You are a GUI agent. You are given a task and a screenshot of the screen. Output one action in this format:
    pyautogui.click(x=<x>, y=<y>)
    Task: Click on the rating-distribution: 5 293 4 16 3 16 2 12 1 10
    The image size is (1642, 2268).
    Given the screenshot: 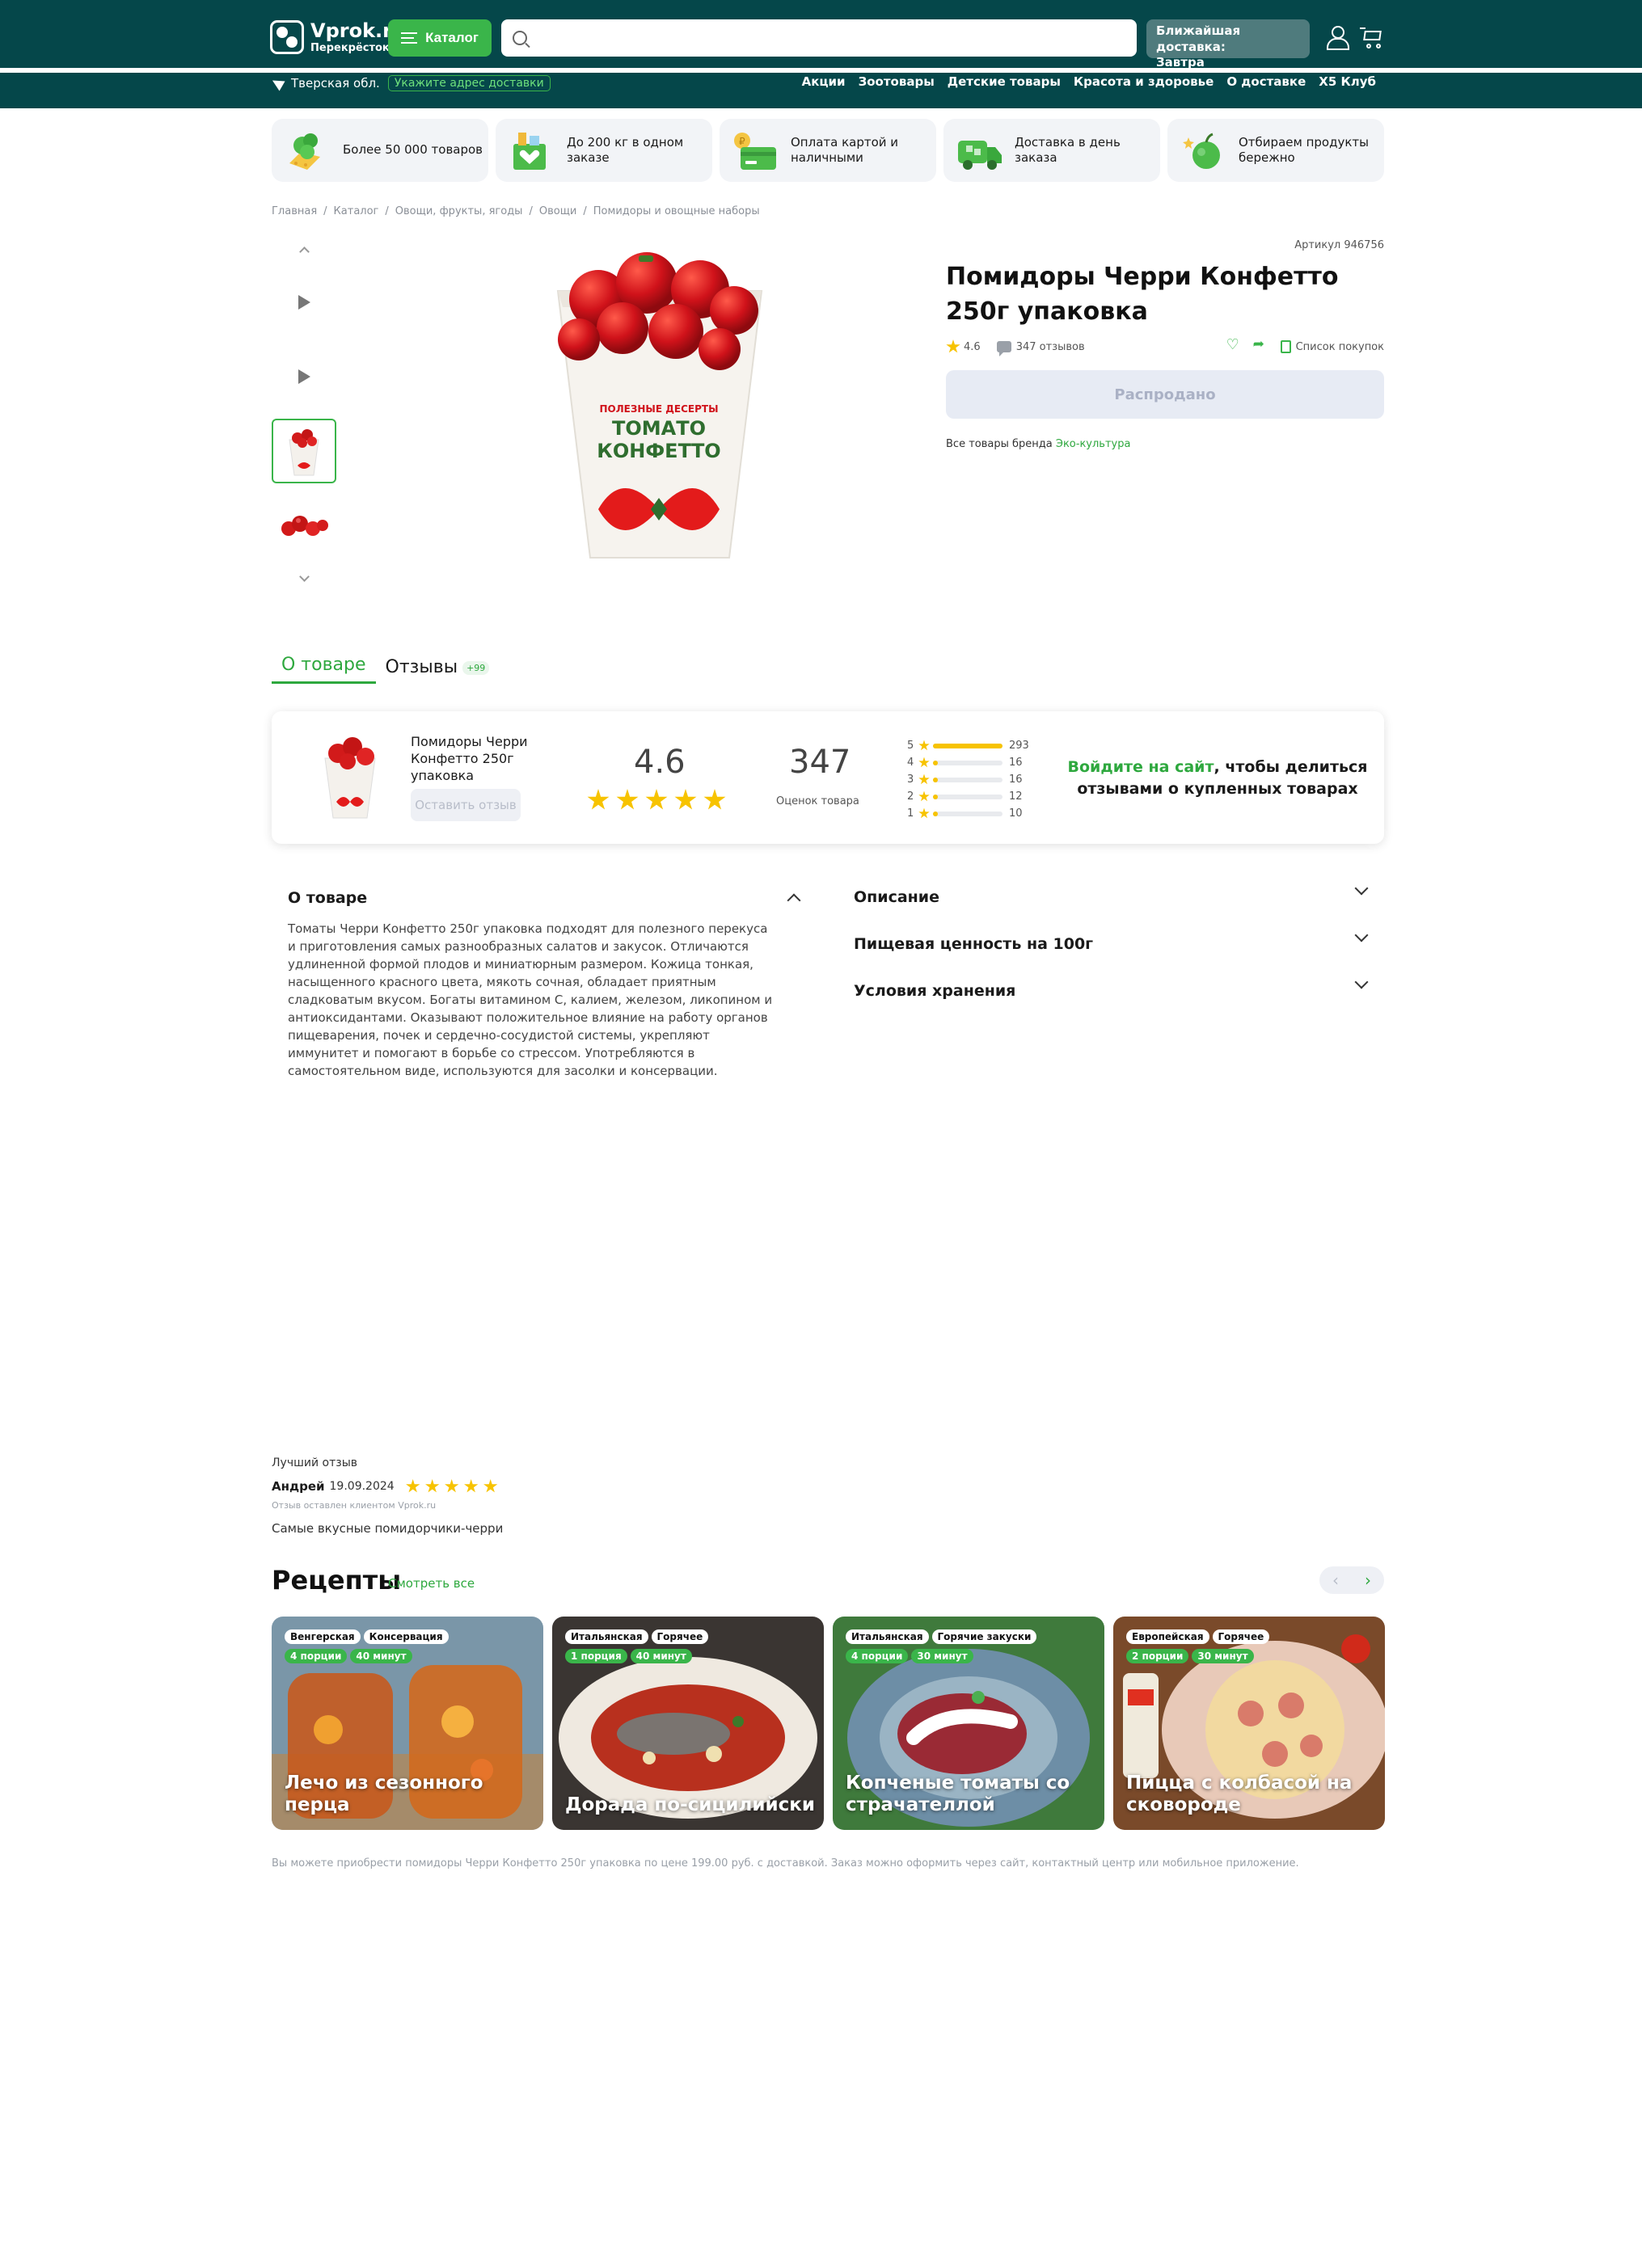 What is the action you would take?
    pyautogui.click(x=971, y=779)
    